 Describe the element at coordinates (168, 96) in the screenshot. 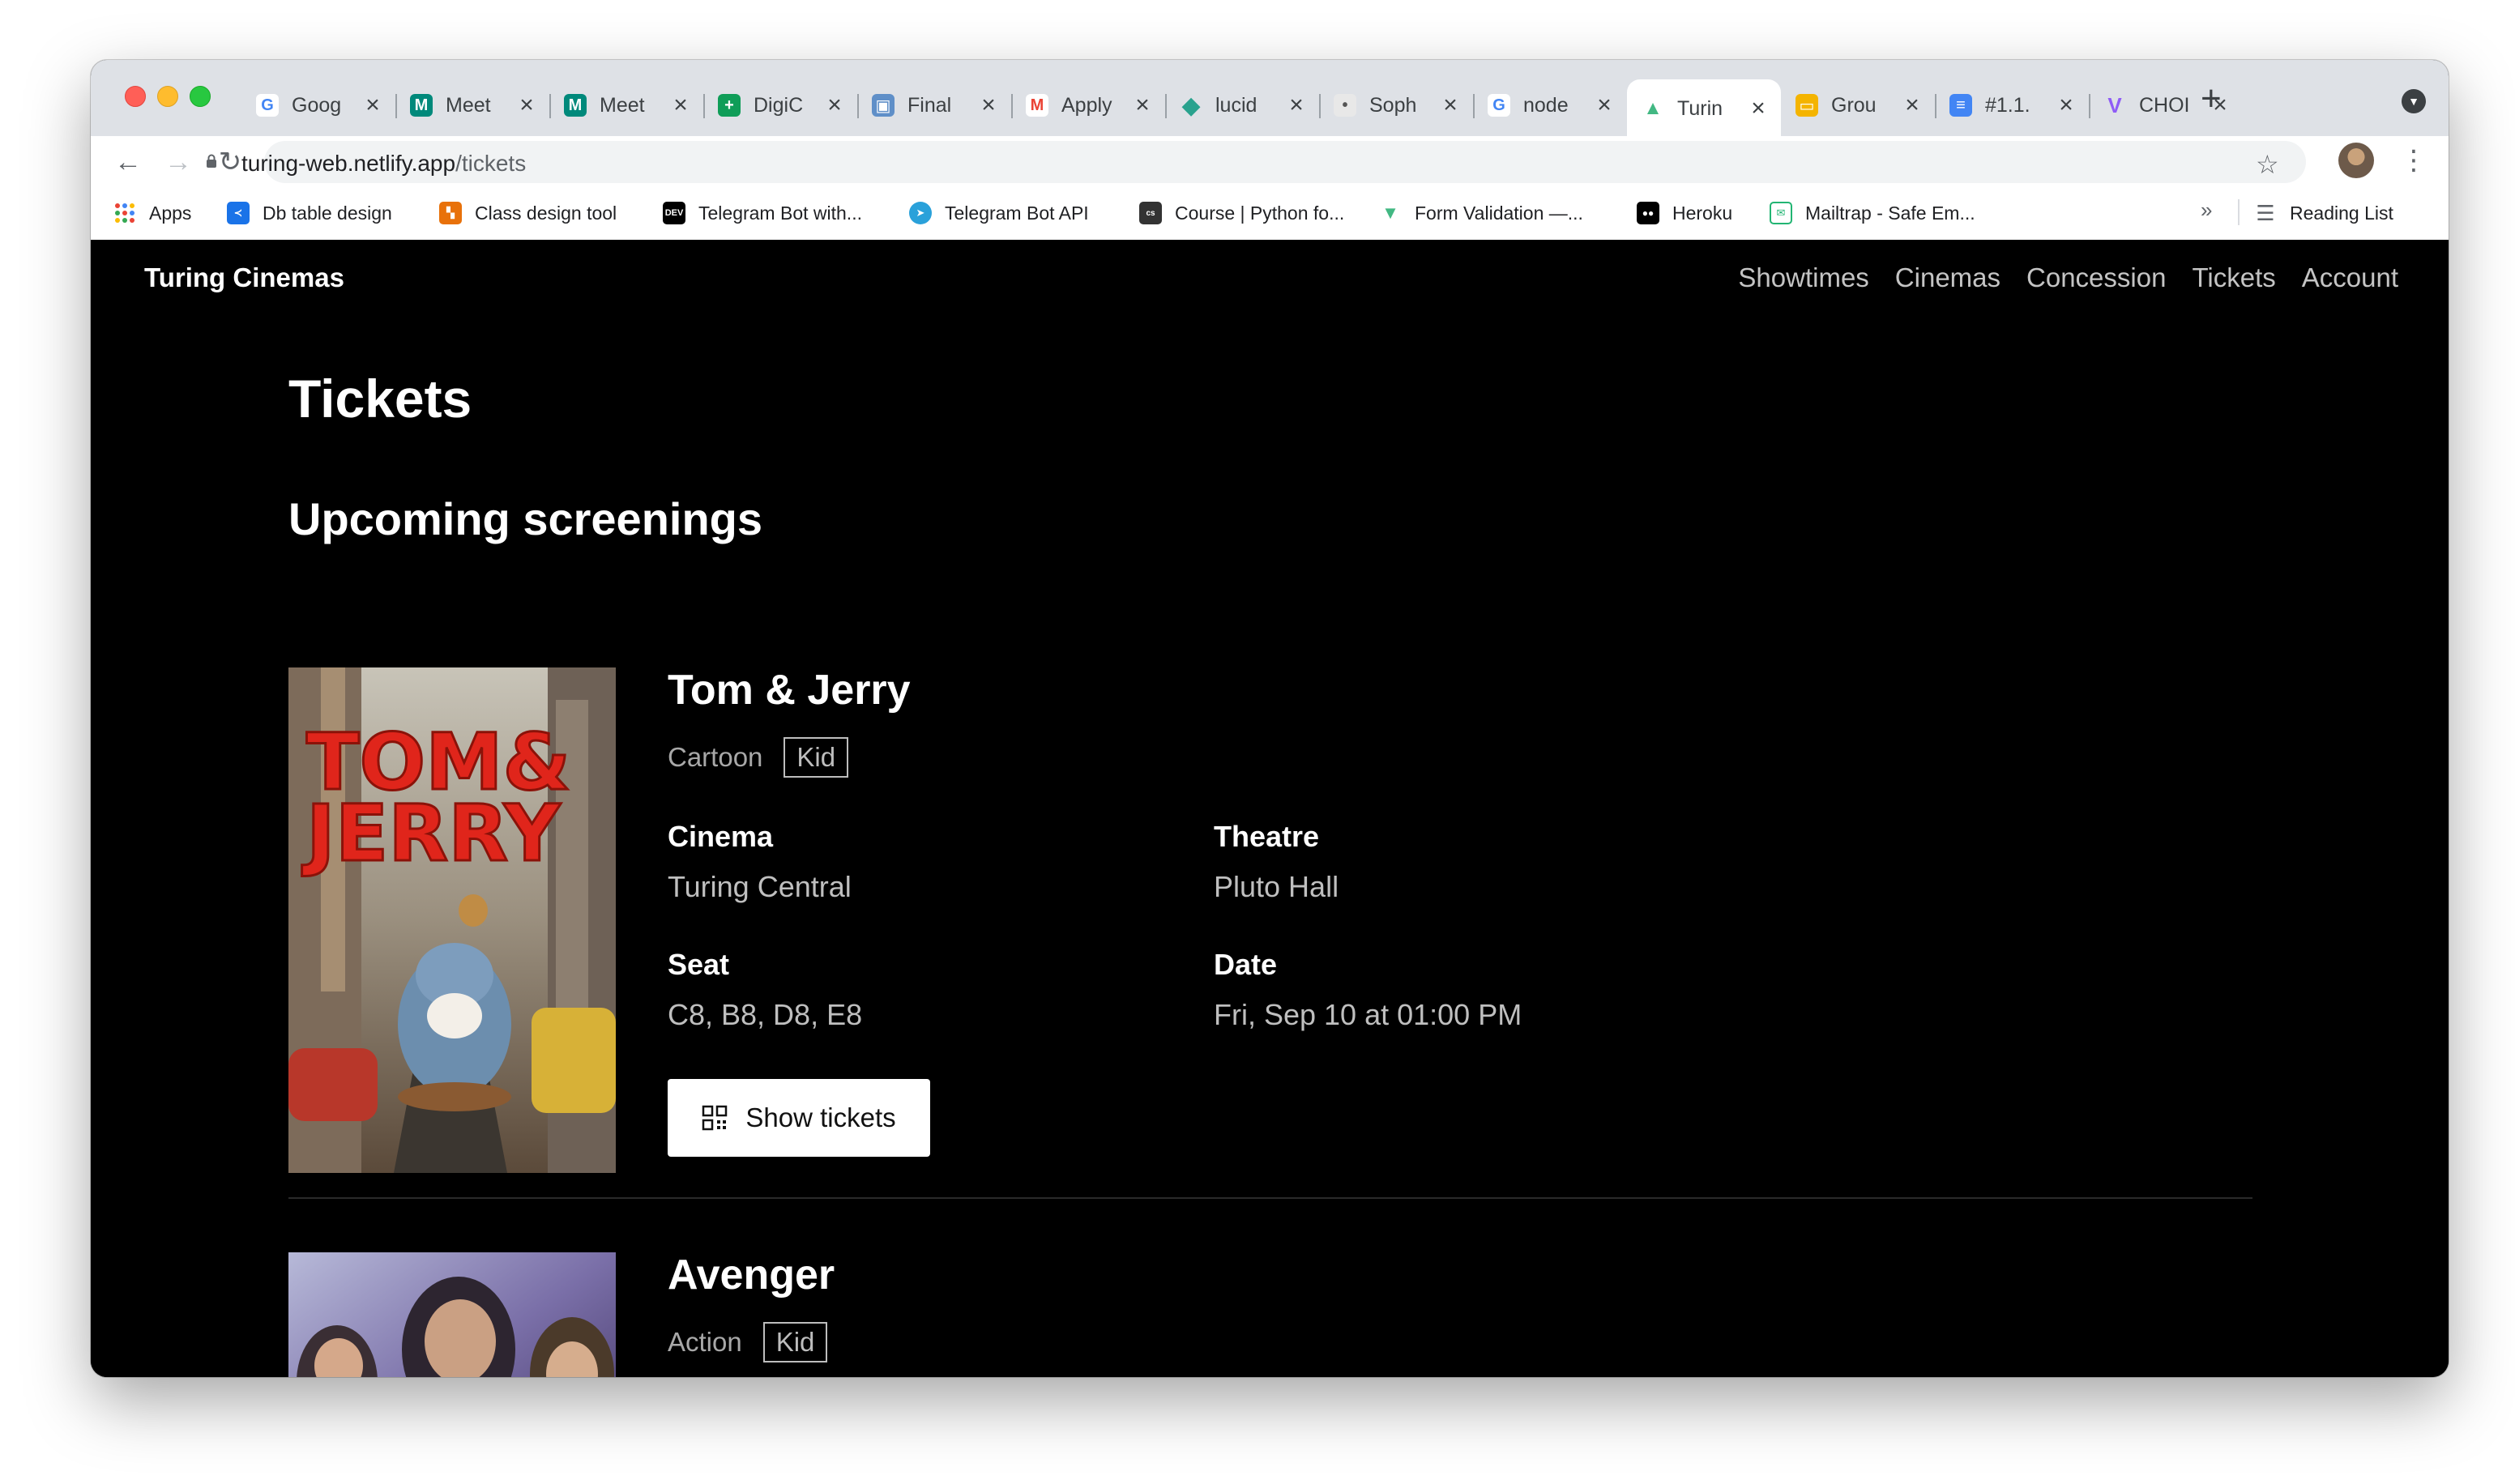

I see `minimize-window-button` at that location.